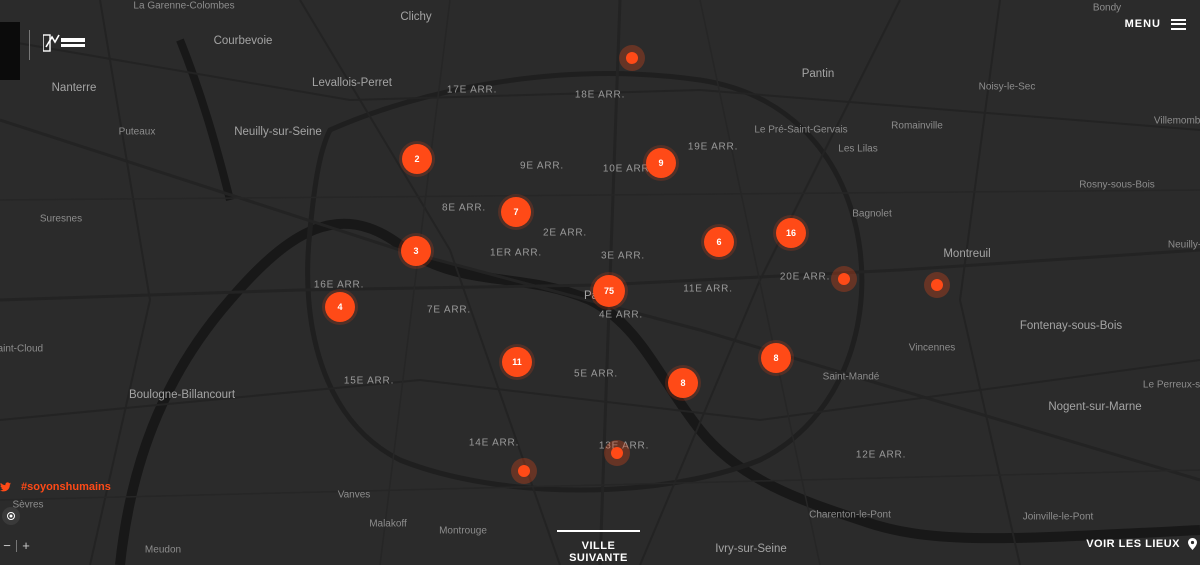 Image resolution: width=1200 pixels, height=565 pixels. Describe the element at coordinates (340, 307) in the screenshot. I see `cluster-marker: 4` at that location.